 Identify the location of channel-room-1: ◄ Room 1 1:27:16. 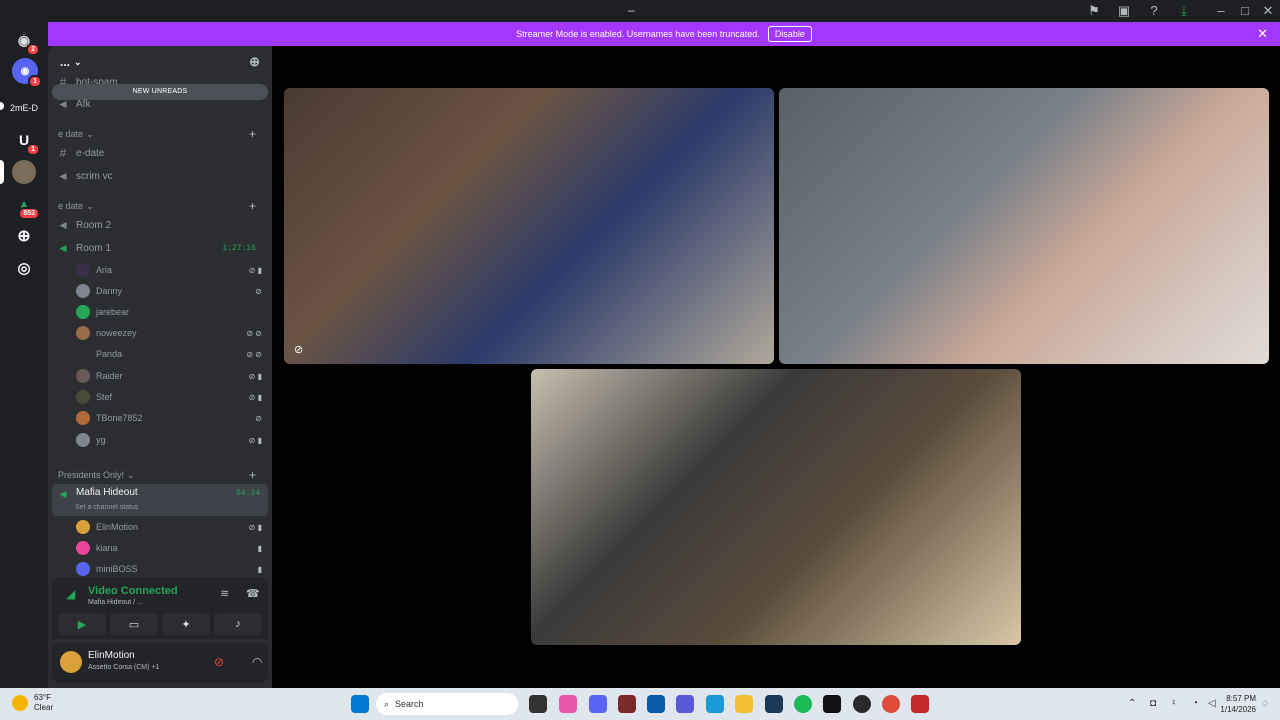
(160, 248).